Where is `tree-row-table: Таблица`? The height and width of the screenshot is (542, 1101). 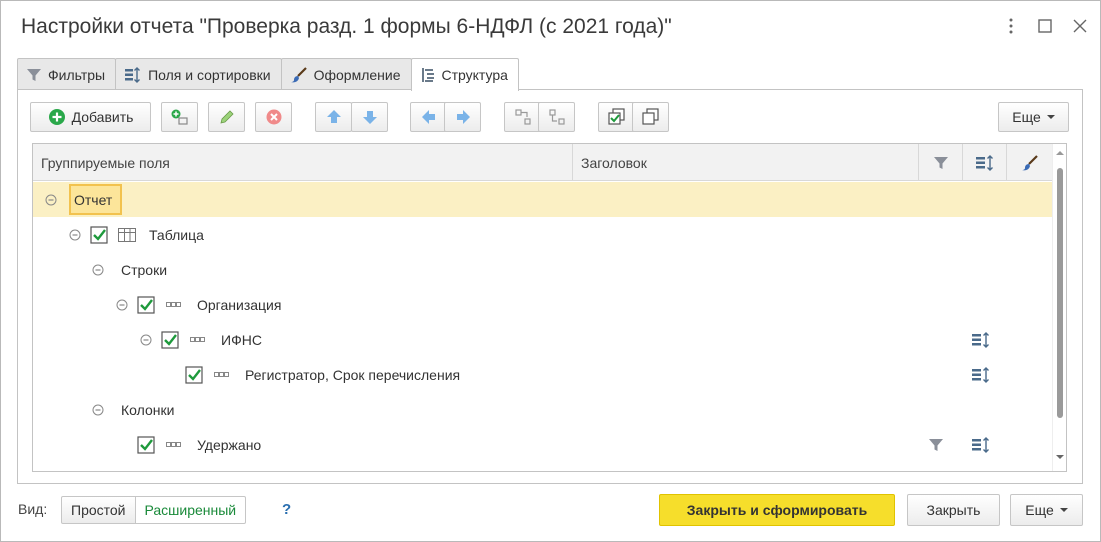 tree-row-table: Таблица is located at coordinates (543, 234).